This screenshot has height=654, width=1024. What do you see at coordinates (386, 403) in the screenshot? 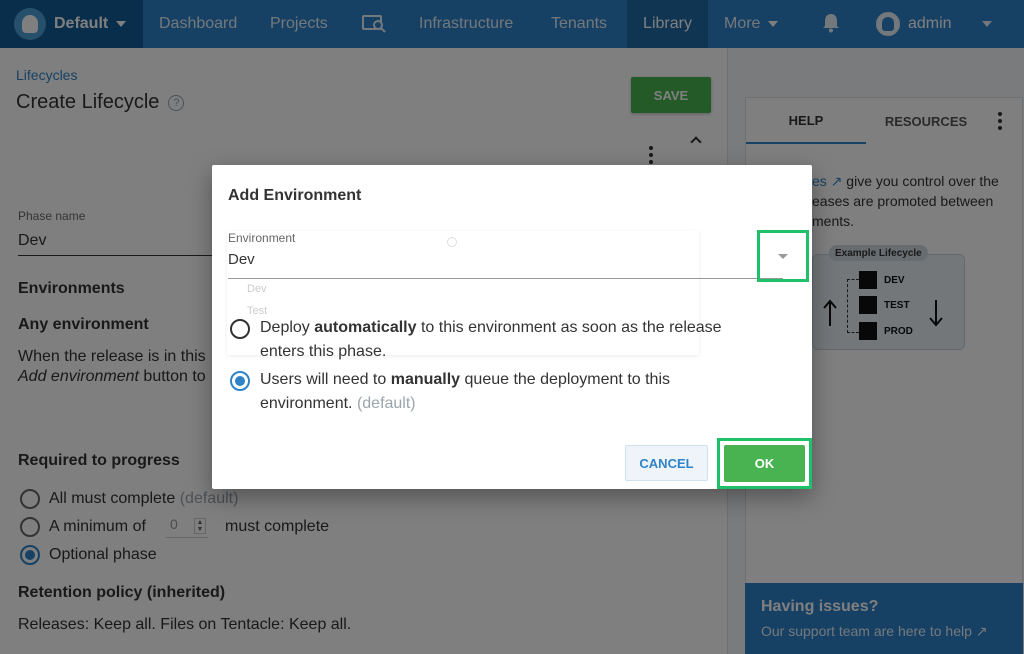
I see `manual-default: (default)` at bounding box center [386, 403].